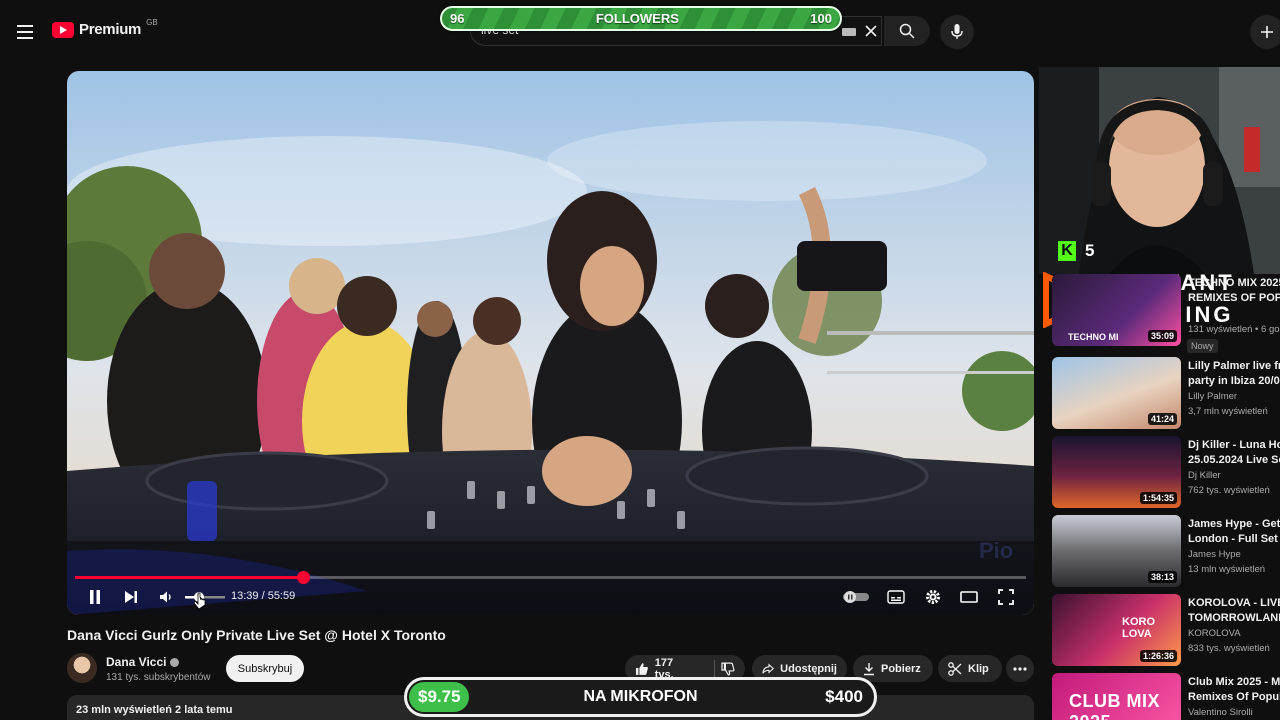 The height and width of the screenshot is (720, 1280). I want to click on kick-viewer-count: K 5, so click(1076, 251).